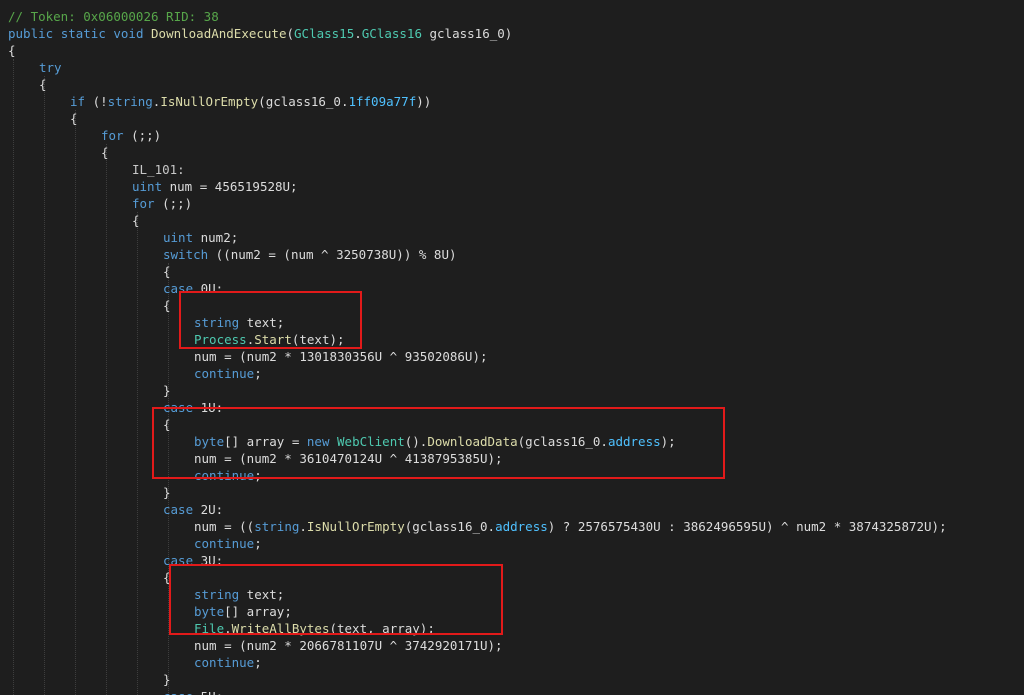 This screenshot has height=695, width=1024. I want to click on code-line: case 3U:, so click(193, 560).